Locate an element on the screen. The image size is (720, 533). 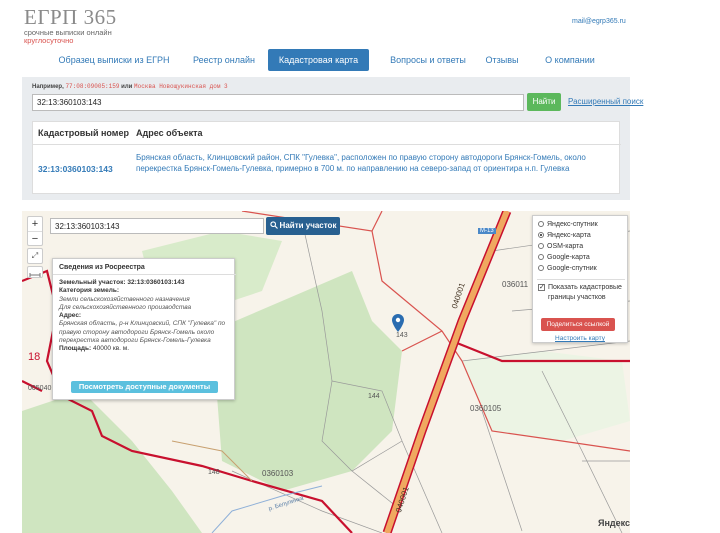
contact-email-link: mail@egrp365.ru is located at coordinates (599, 21).